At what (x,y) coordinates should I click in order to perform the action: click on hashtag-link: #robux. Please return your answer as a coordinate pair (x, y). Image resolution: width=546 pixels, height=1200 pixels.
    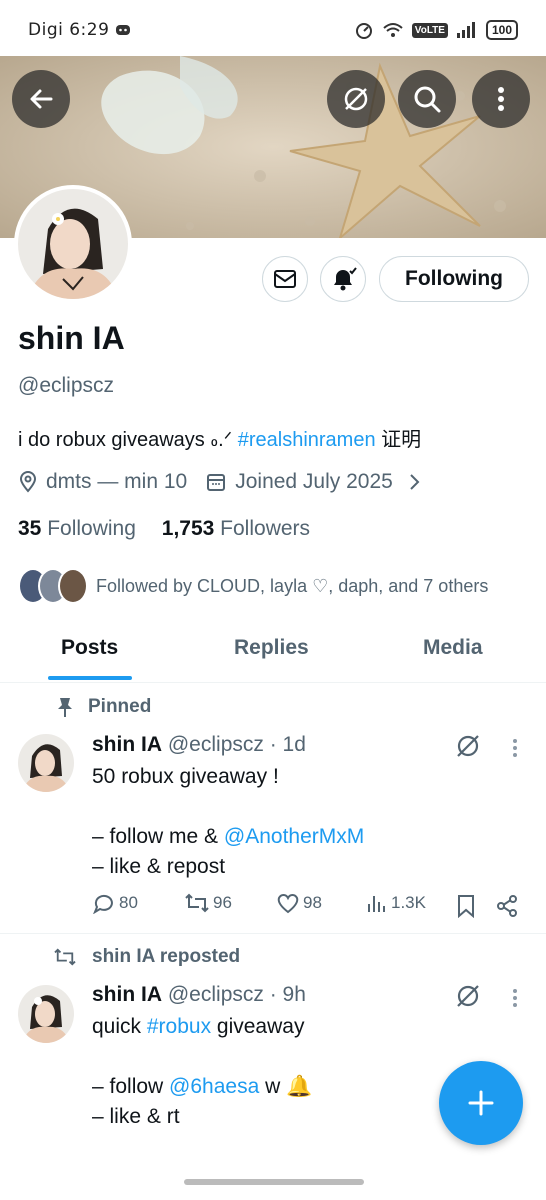
    Looking at the image, I should click on (179, 1026).